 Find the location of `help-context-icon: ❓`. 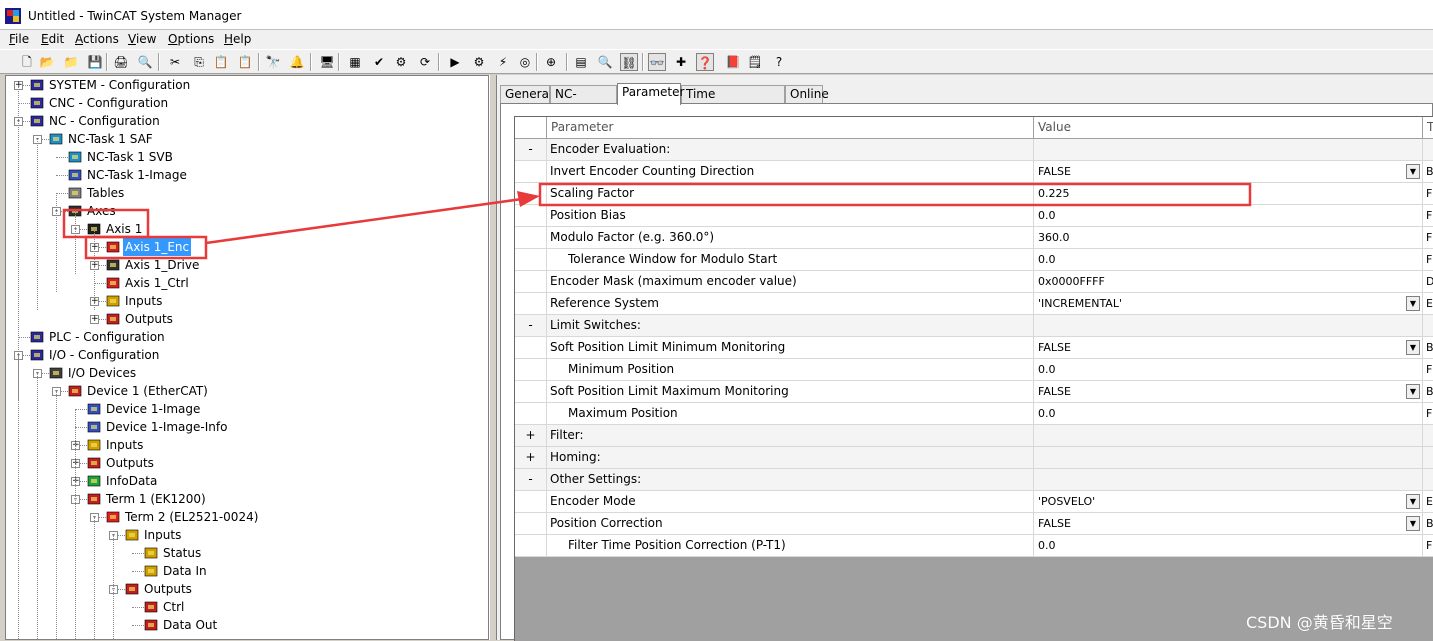

help-context-icon: ❓ is located at coordinates (705, 62).